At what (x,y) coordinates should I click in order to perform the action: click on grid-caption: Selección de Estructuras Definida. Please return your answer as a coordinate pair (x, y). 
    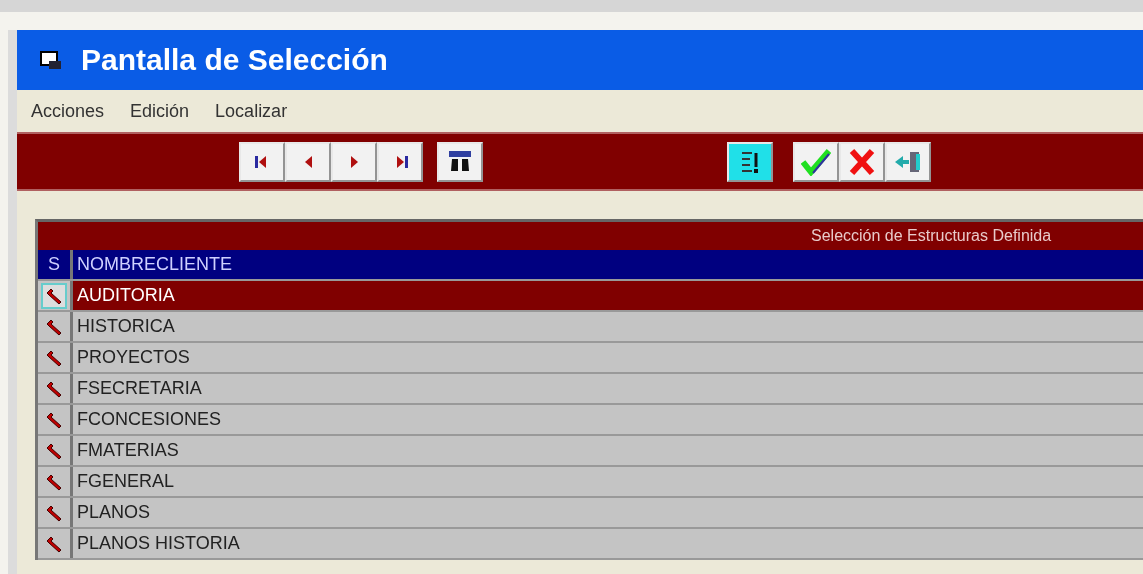
    Looking at the image, I should click on (931, 236).